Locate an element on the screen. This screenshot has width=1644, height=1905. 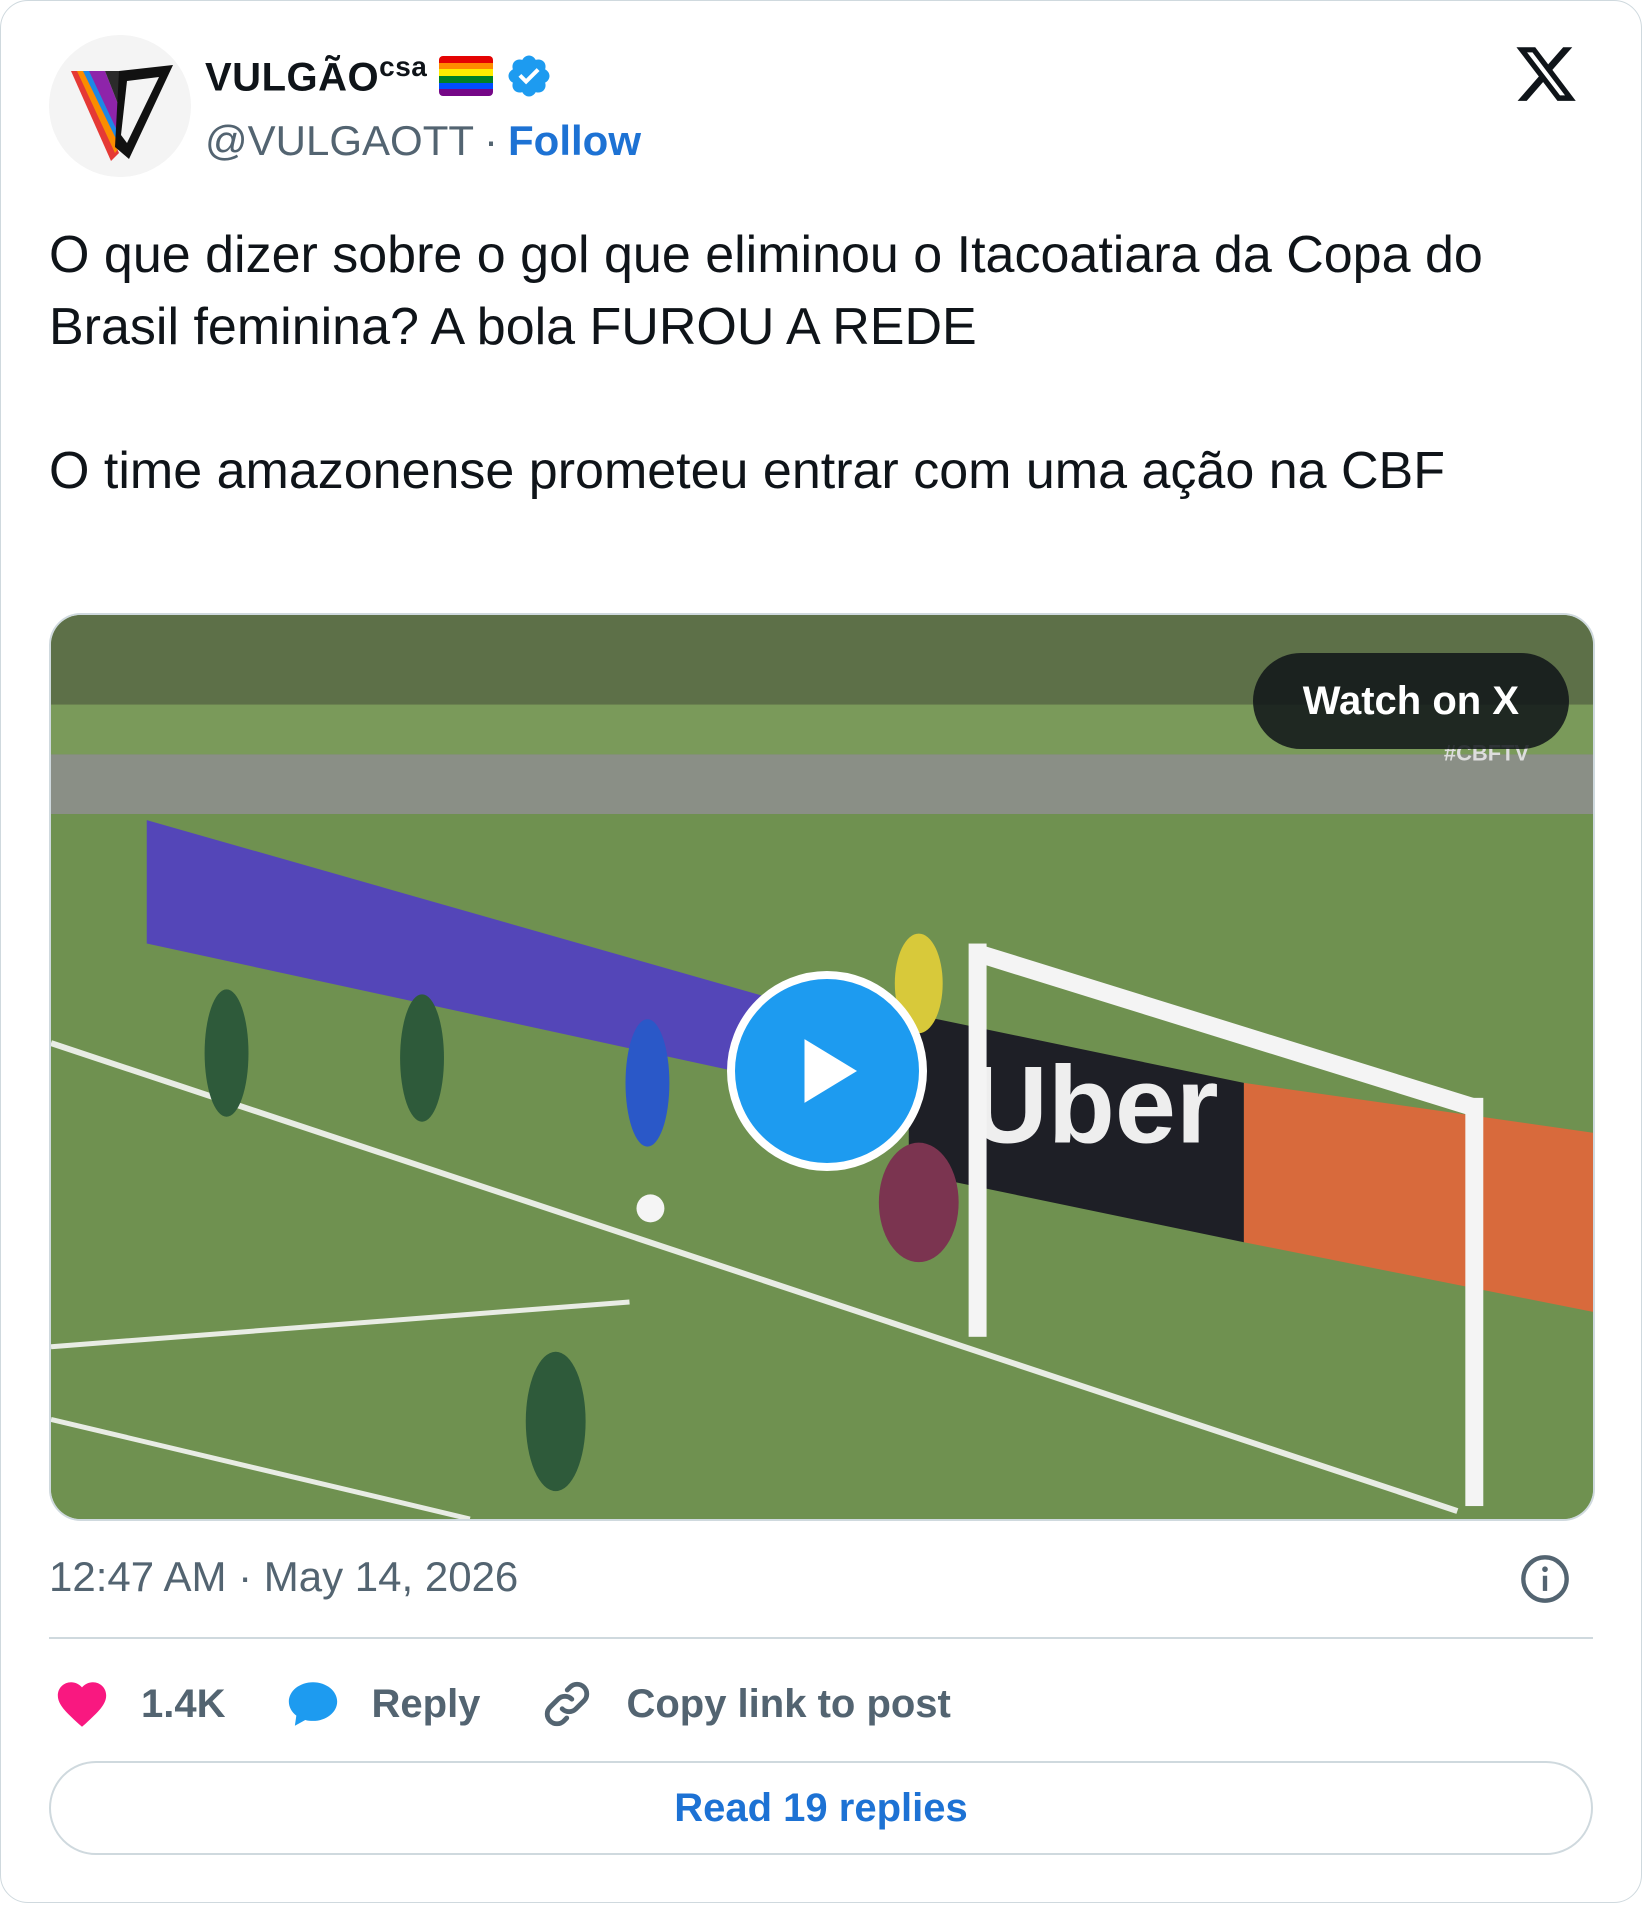
like-count: 1.4K is located at coordinates (183, 1703).